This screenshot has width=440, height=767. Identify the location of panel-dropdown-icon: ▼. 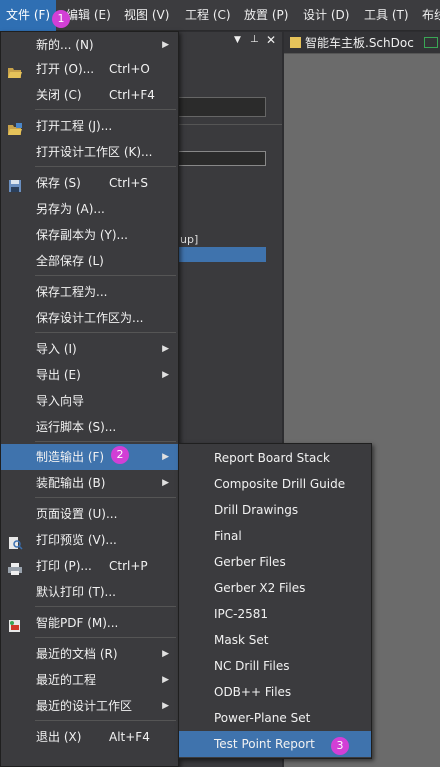
(237, 40).